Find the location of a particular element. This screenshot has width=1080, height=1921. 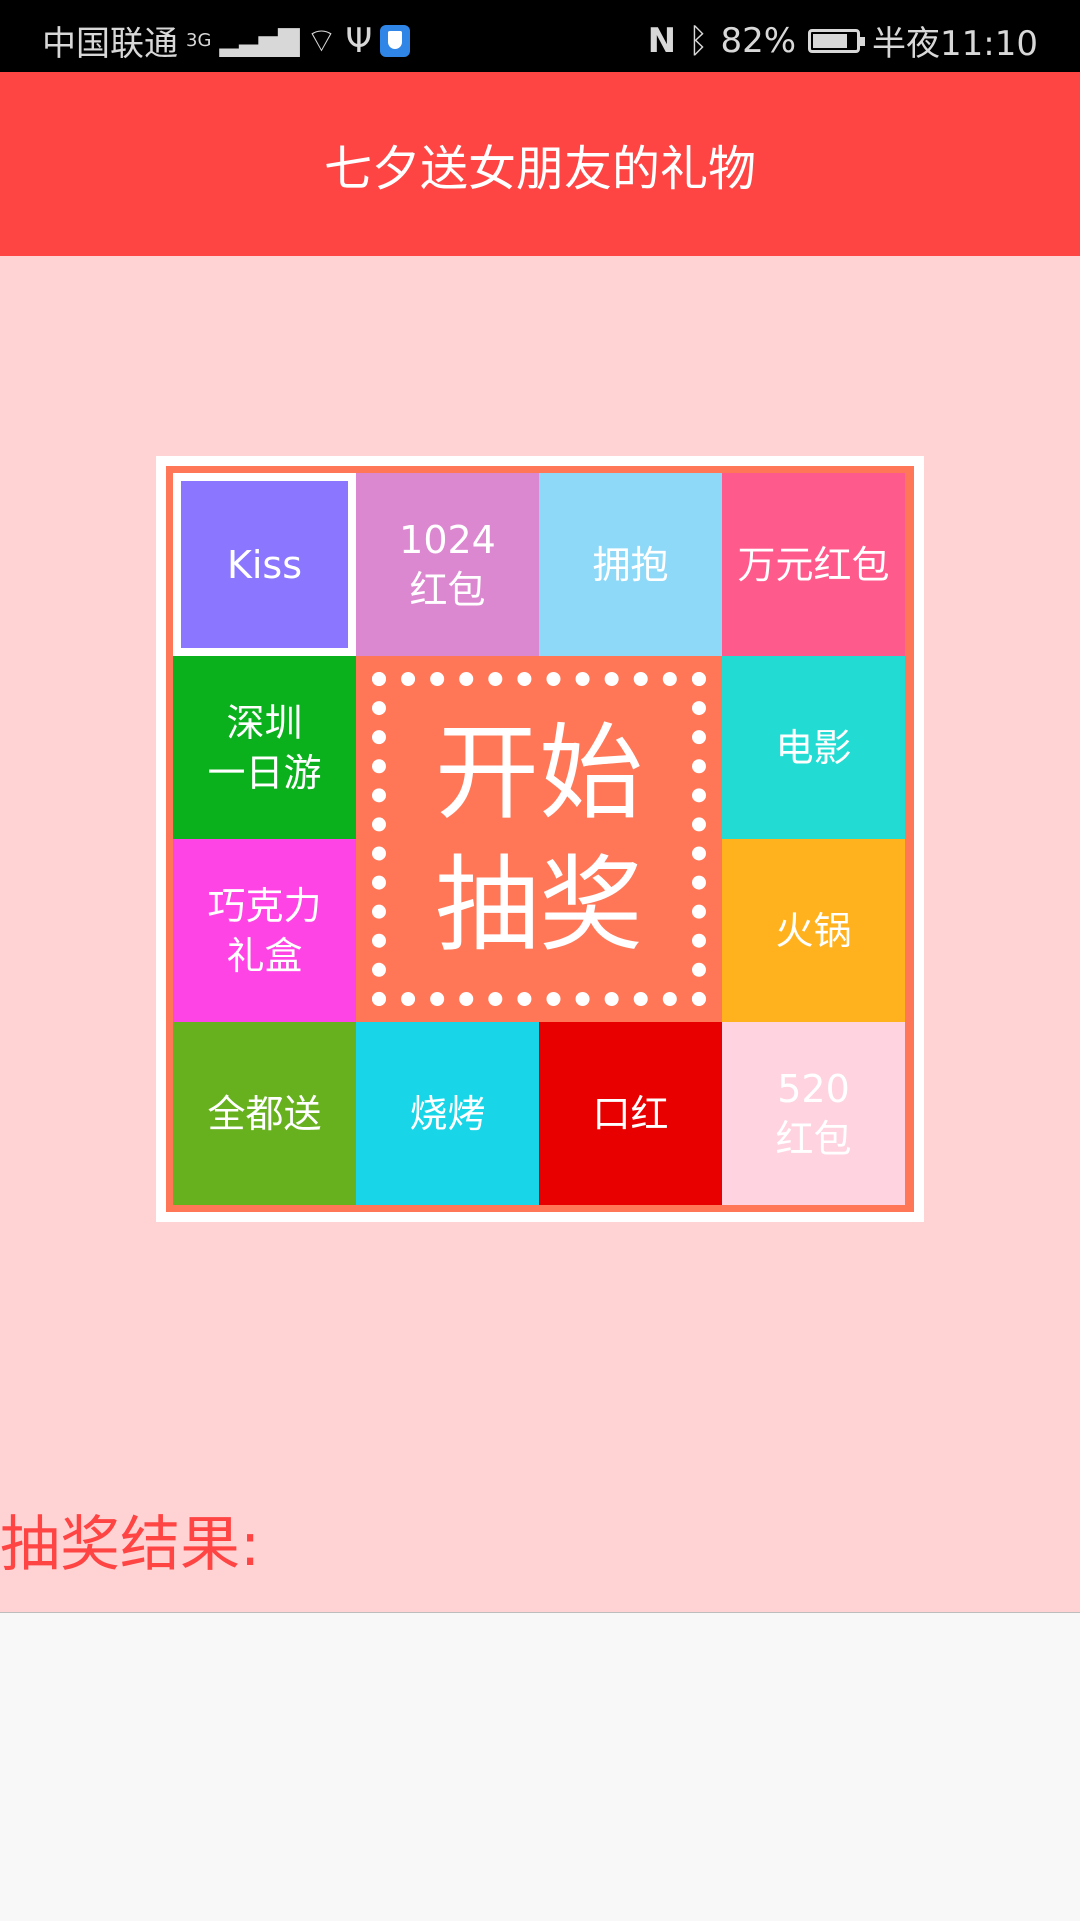

usb-icon: Ψ is located at coordinates (359, 40).